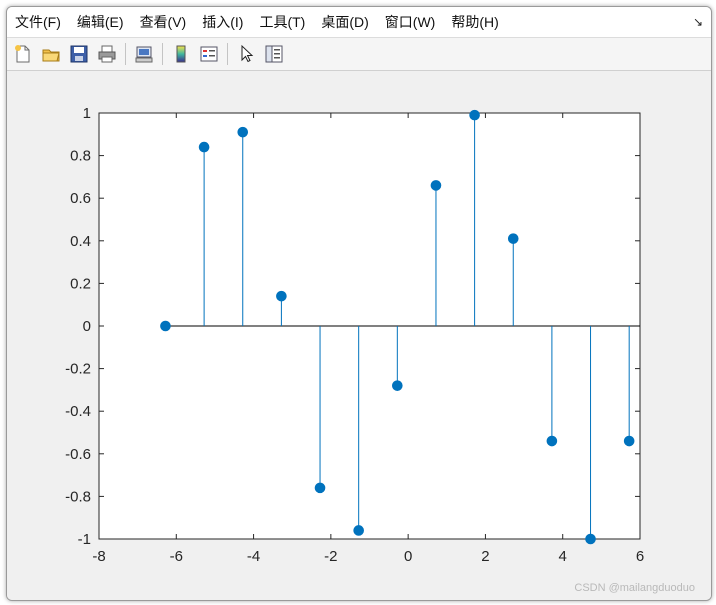 The height and width of the screenshot is (605, 716). What do you see at coordinates (246, 54) in the screenshot?
I see `edit-plot-arrow-icon` at bounding box center [246, 54].